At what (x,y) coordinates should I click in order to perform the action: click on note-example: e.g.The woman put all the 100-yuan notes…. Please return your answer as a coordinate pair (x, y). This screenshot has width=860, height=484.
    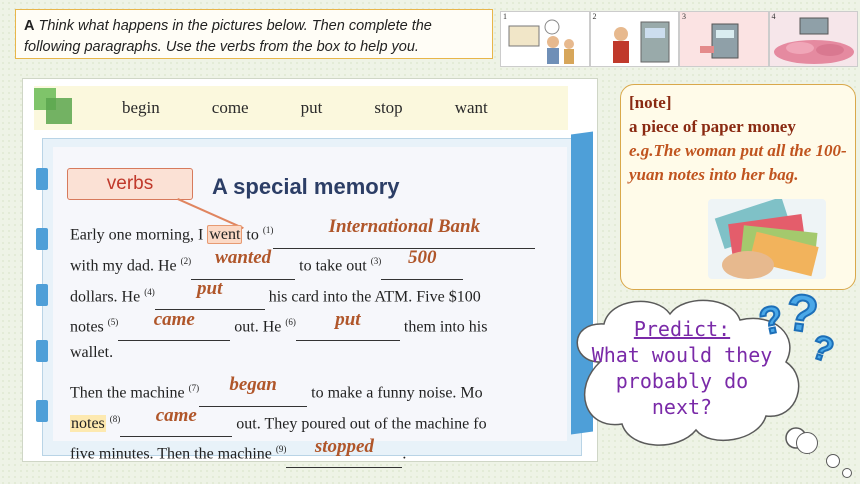
    Looking at the image, I should click on (738, 162).